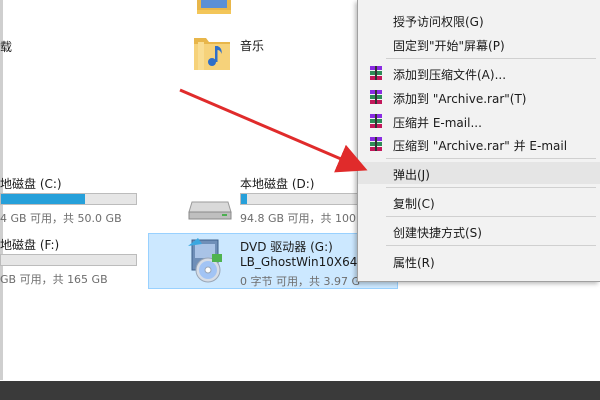 This screenshot has width=600, height=400. What do you see at coordinates (61, 218) in the screenshot?
I see `drive-c-free-space: 4 GB 可用，共 50.0 GB` at bounding box center [61, 218].